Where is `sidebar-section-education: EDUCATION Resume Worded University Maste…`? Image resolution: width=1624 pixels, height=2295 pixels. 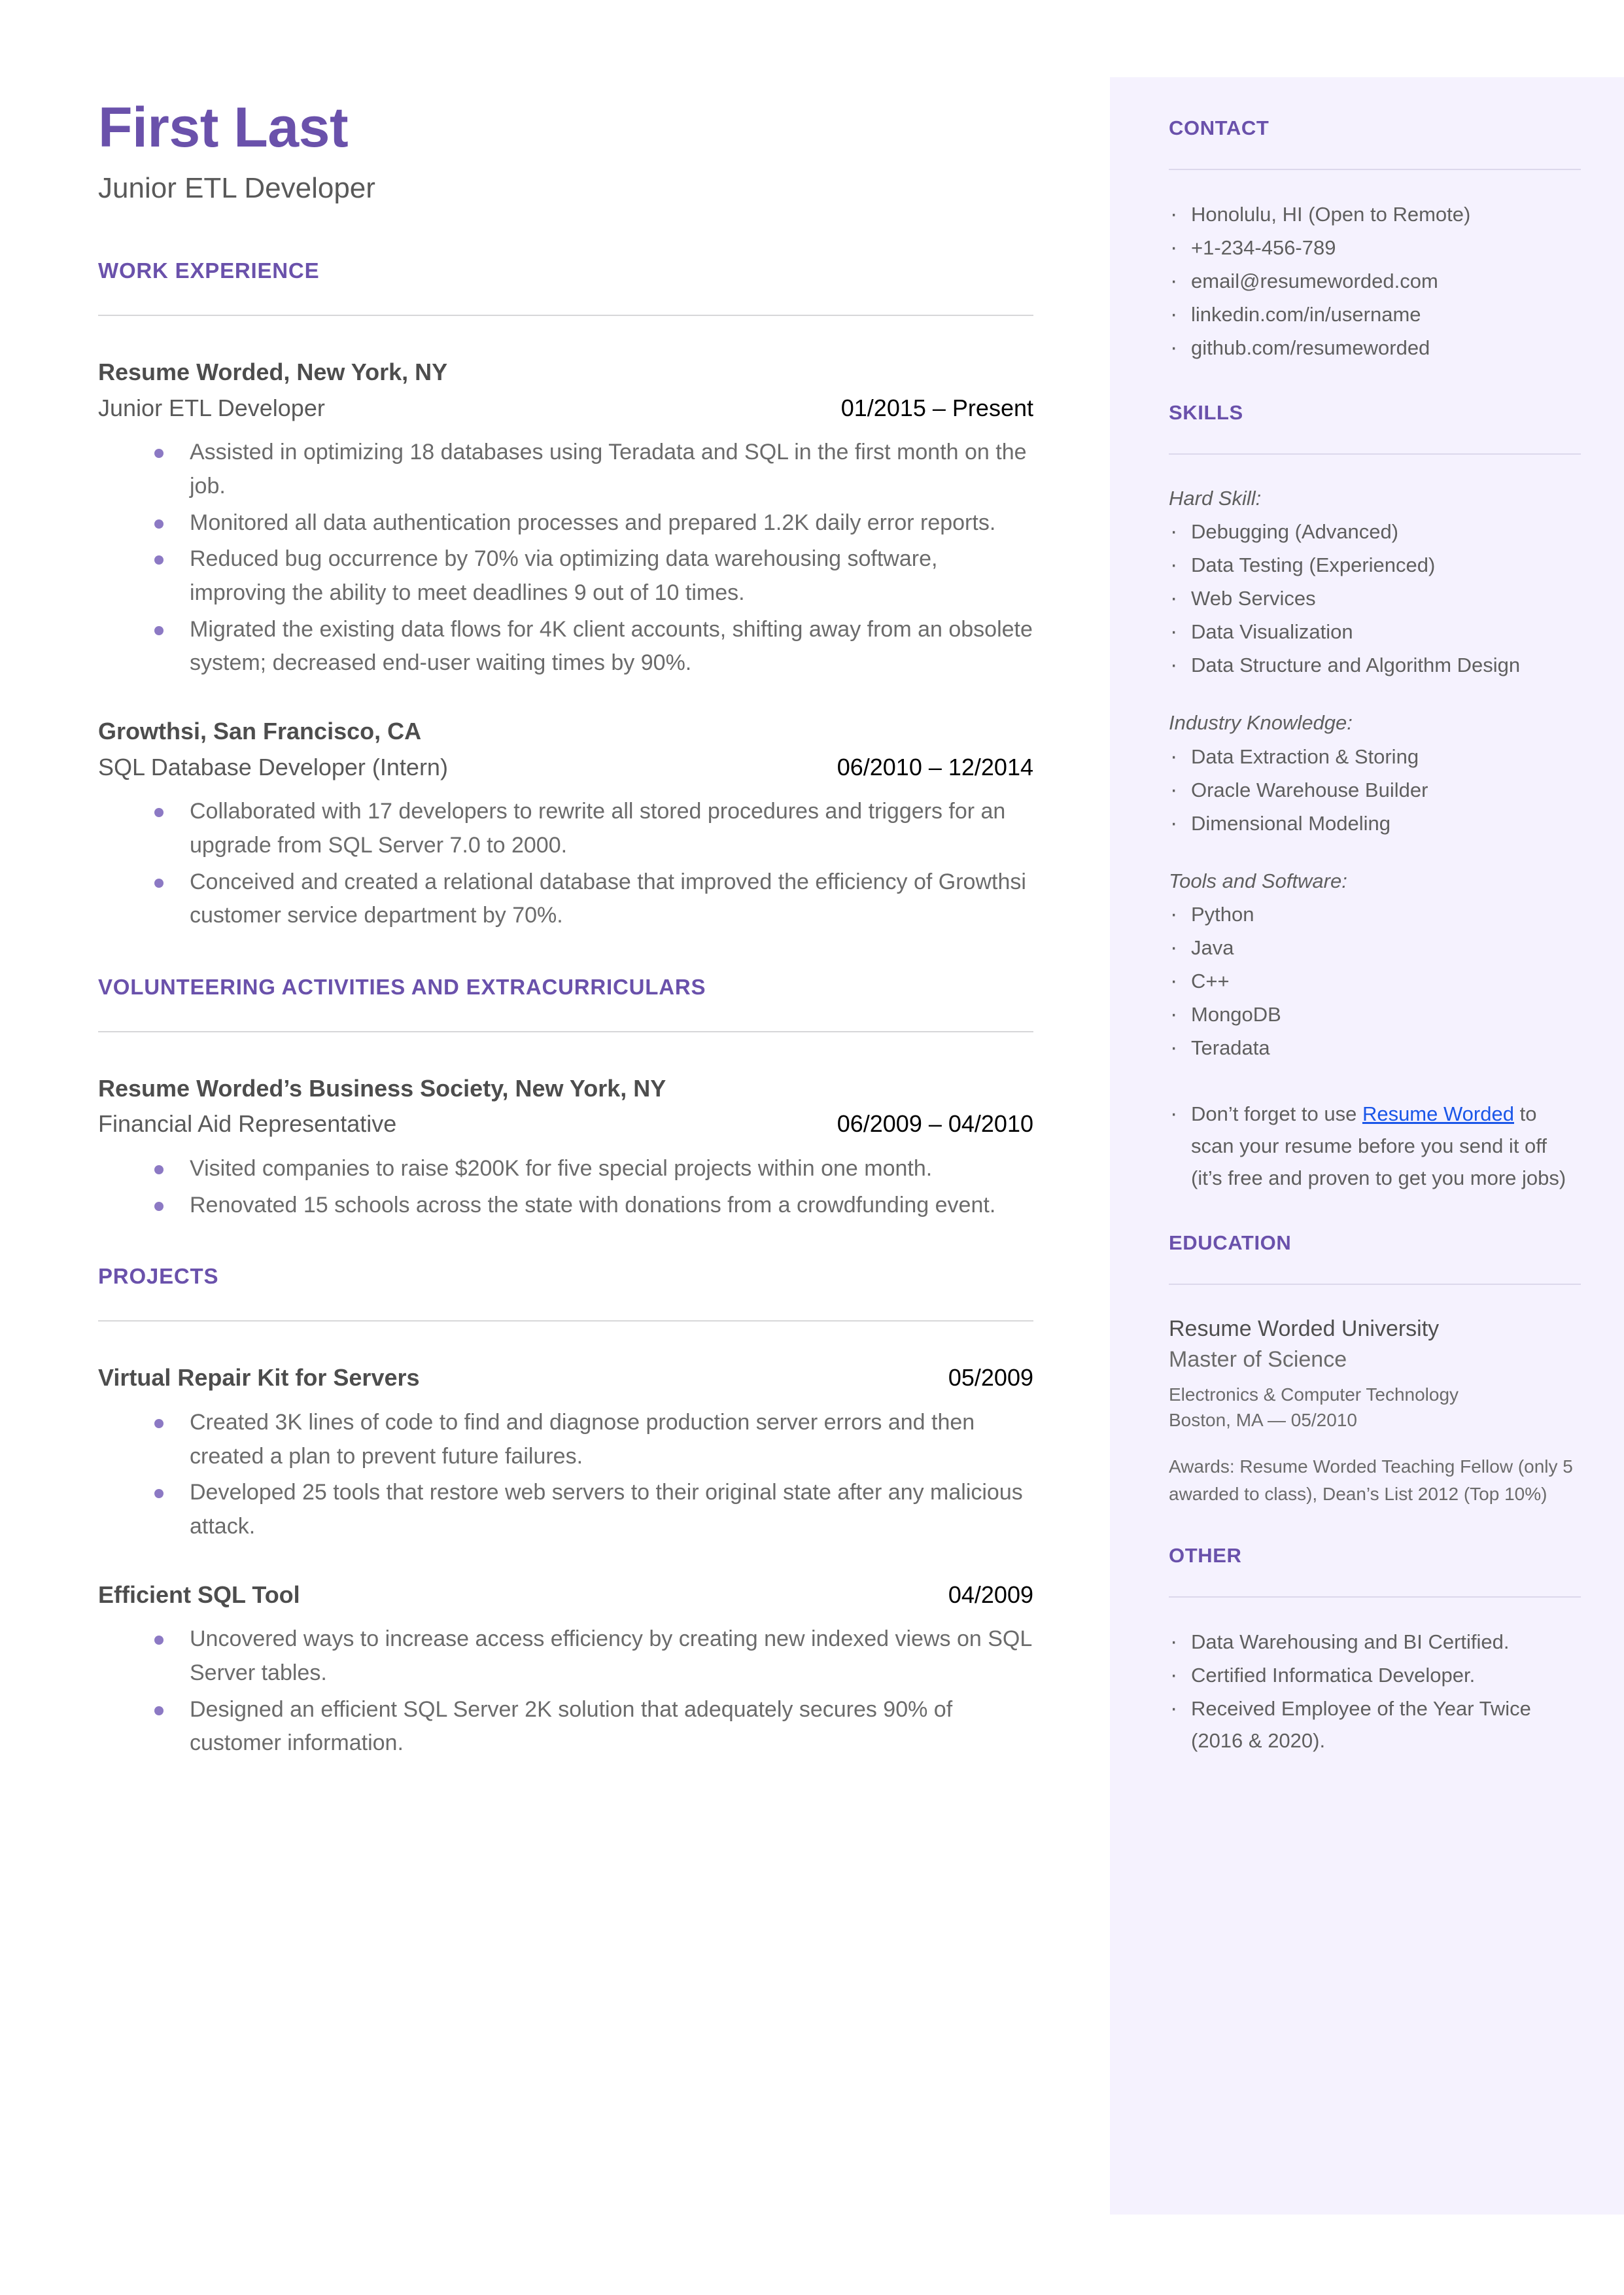
sidebar-section-education: EDUCATION Resume Worded University Maste… is located at coordinates (1375, 1369).